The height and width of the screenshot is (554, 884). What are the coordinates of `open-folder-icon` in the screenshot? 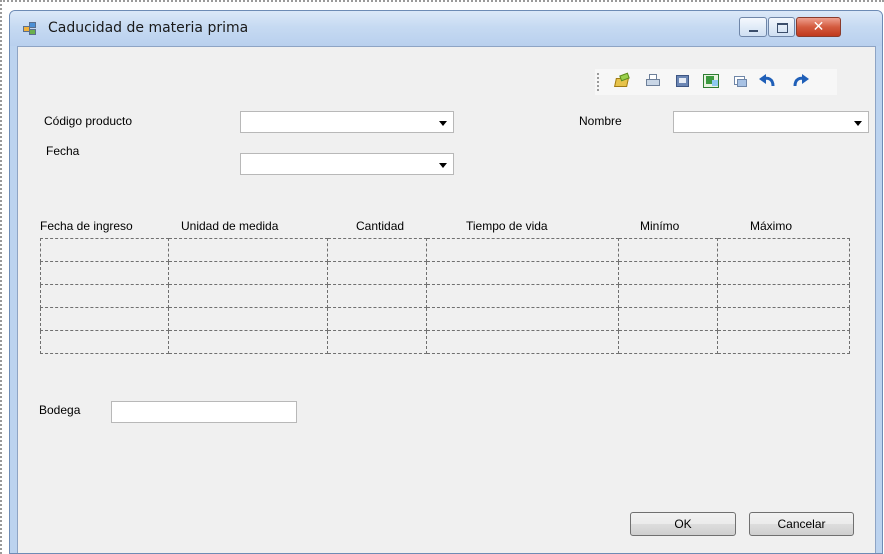 It's located at (622, 80).